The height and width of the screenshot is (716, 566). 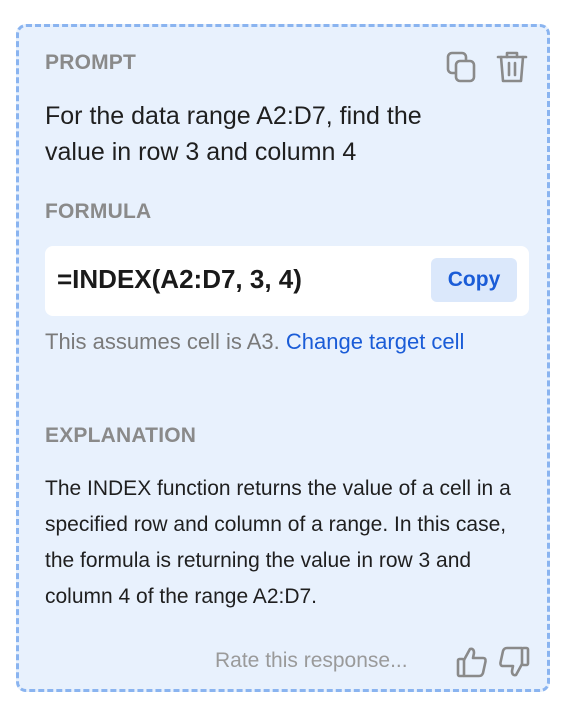 What do you see at coordinates (474, 280) in the screenshot?
I see `copy-formula-button: Copy` at bounding box center [474, 280].